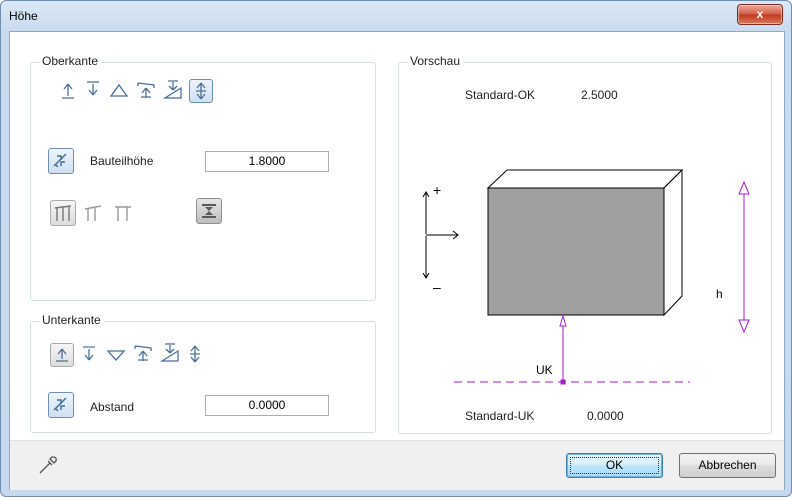 The height and width of the screenshot is (497, 792). What do you see at coordinates (209, 211) in the screenshot?
I see `hourglass-icon` at bounding box center [209, 211].